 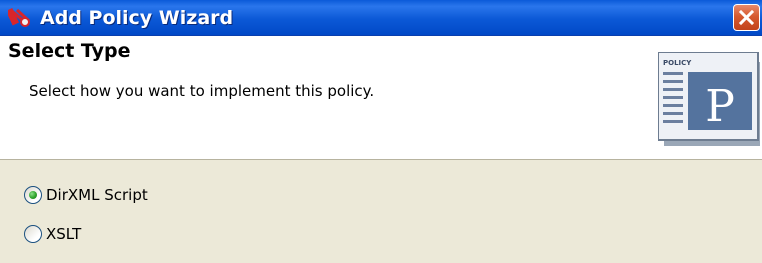 I want to click on option-label-dirxml-script: DirXML Script, so click(x=97, y=195).